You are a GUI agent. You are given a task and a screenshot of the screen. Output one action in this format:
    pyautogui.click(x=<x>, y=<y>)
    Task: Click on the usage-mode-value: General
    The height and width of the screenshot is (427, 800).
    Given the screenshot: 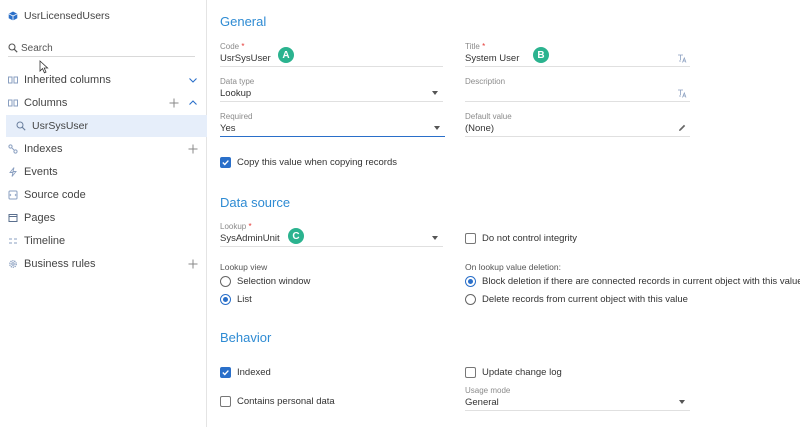 What is the action you would take?
    pyautogui.click(x=482, y=402)
    